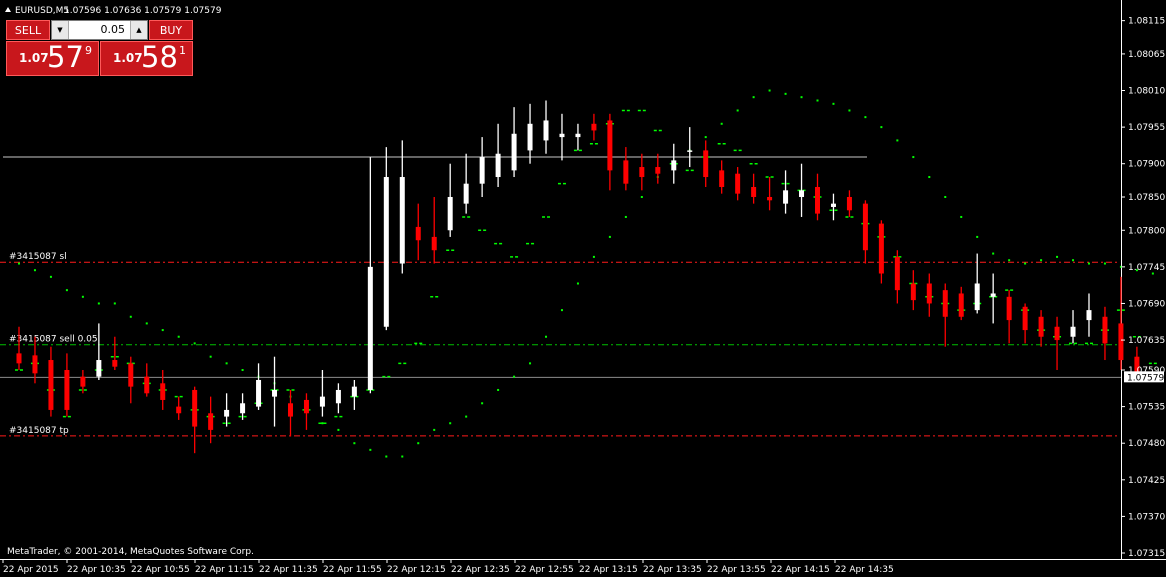 This screenshot has height=577, width=1166. I want to click on x-tick-label: 22 Apr 14:35, so click(864, 570).